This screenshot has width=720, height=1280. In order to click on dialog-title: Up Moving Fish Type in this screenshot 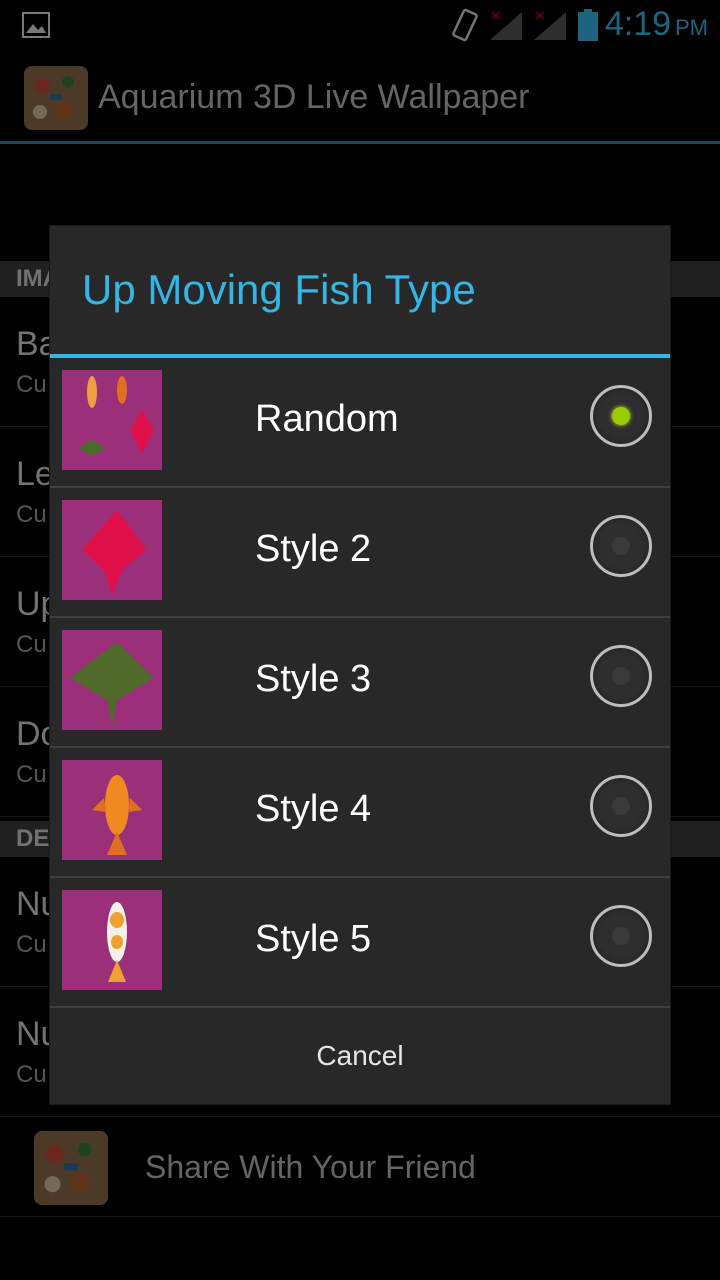, I will do `click(279, 289)`.